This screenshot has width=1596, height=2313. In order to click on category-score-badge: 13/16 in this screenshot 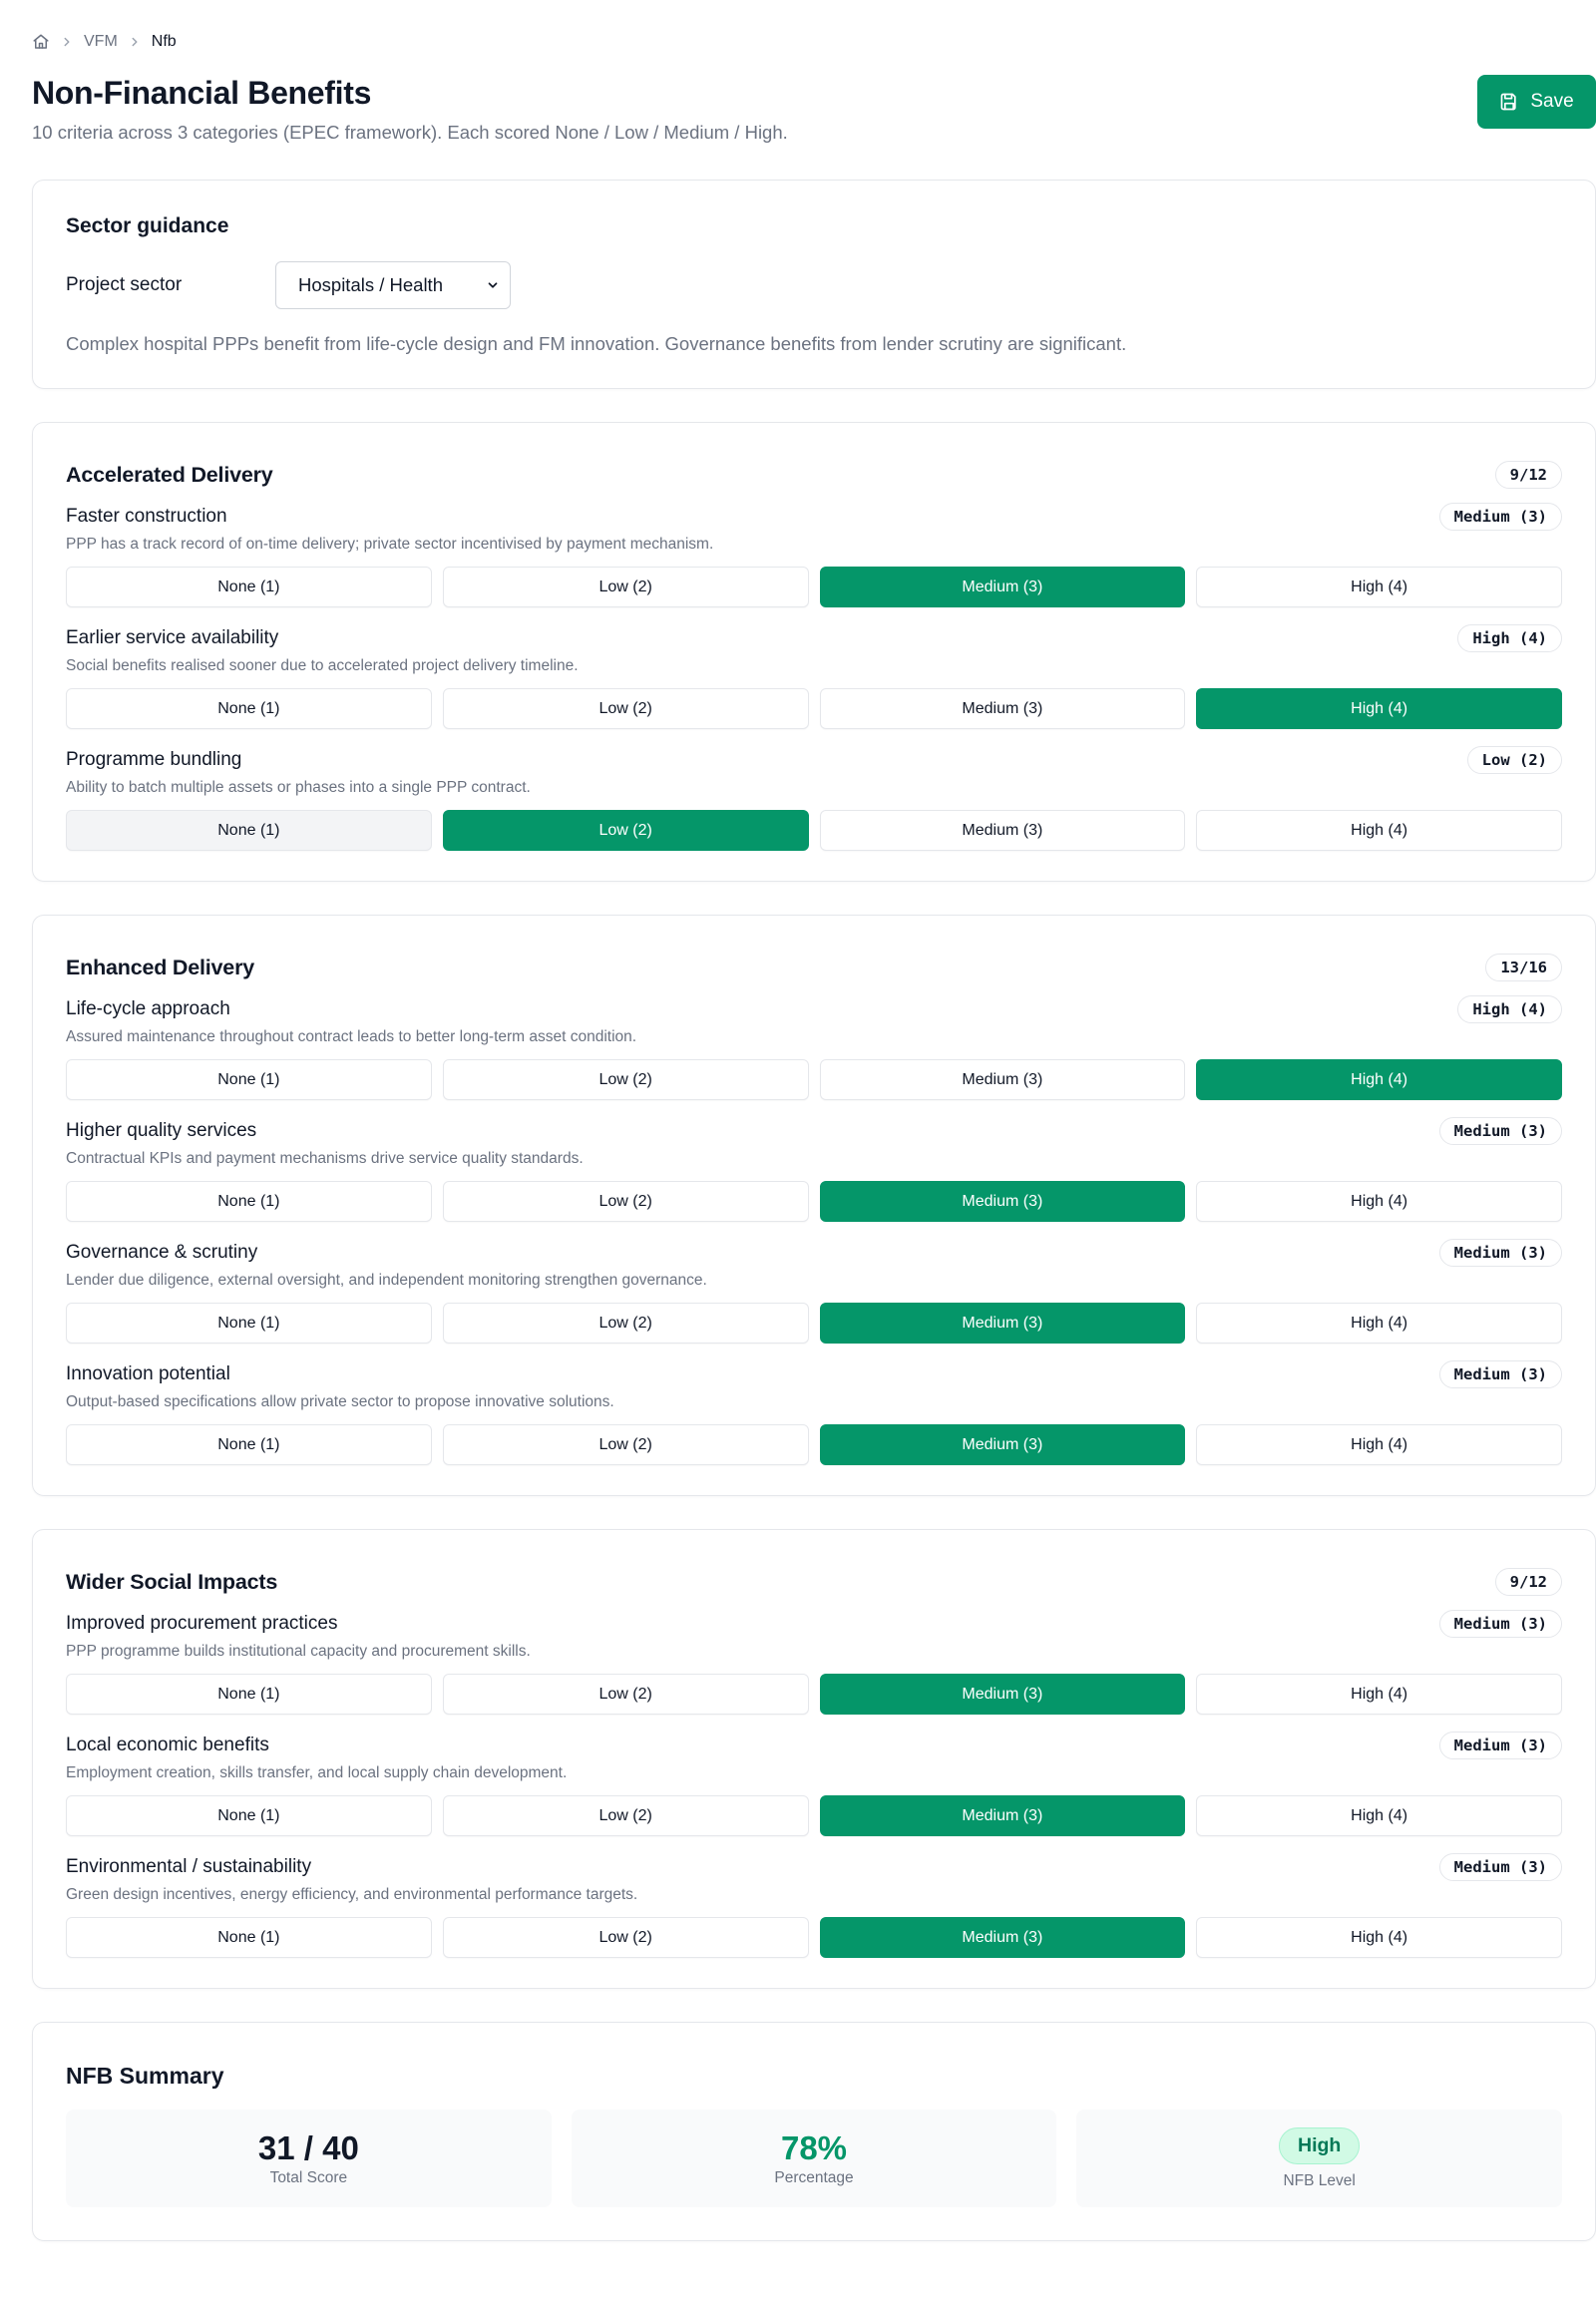, I will do `click(1523, 967)`.